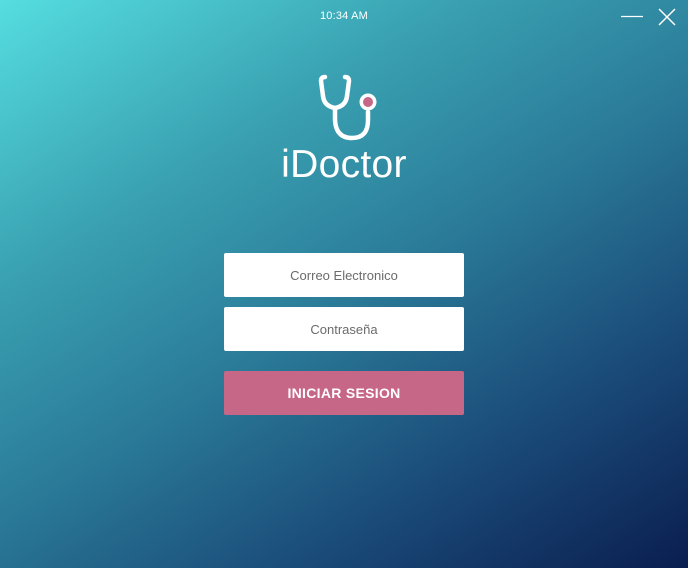 The width and height of the screenshot is (688, 568). Describe the element at coordinates (344, 275) in the screenshot. I see `email-field` at that location.